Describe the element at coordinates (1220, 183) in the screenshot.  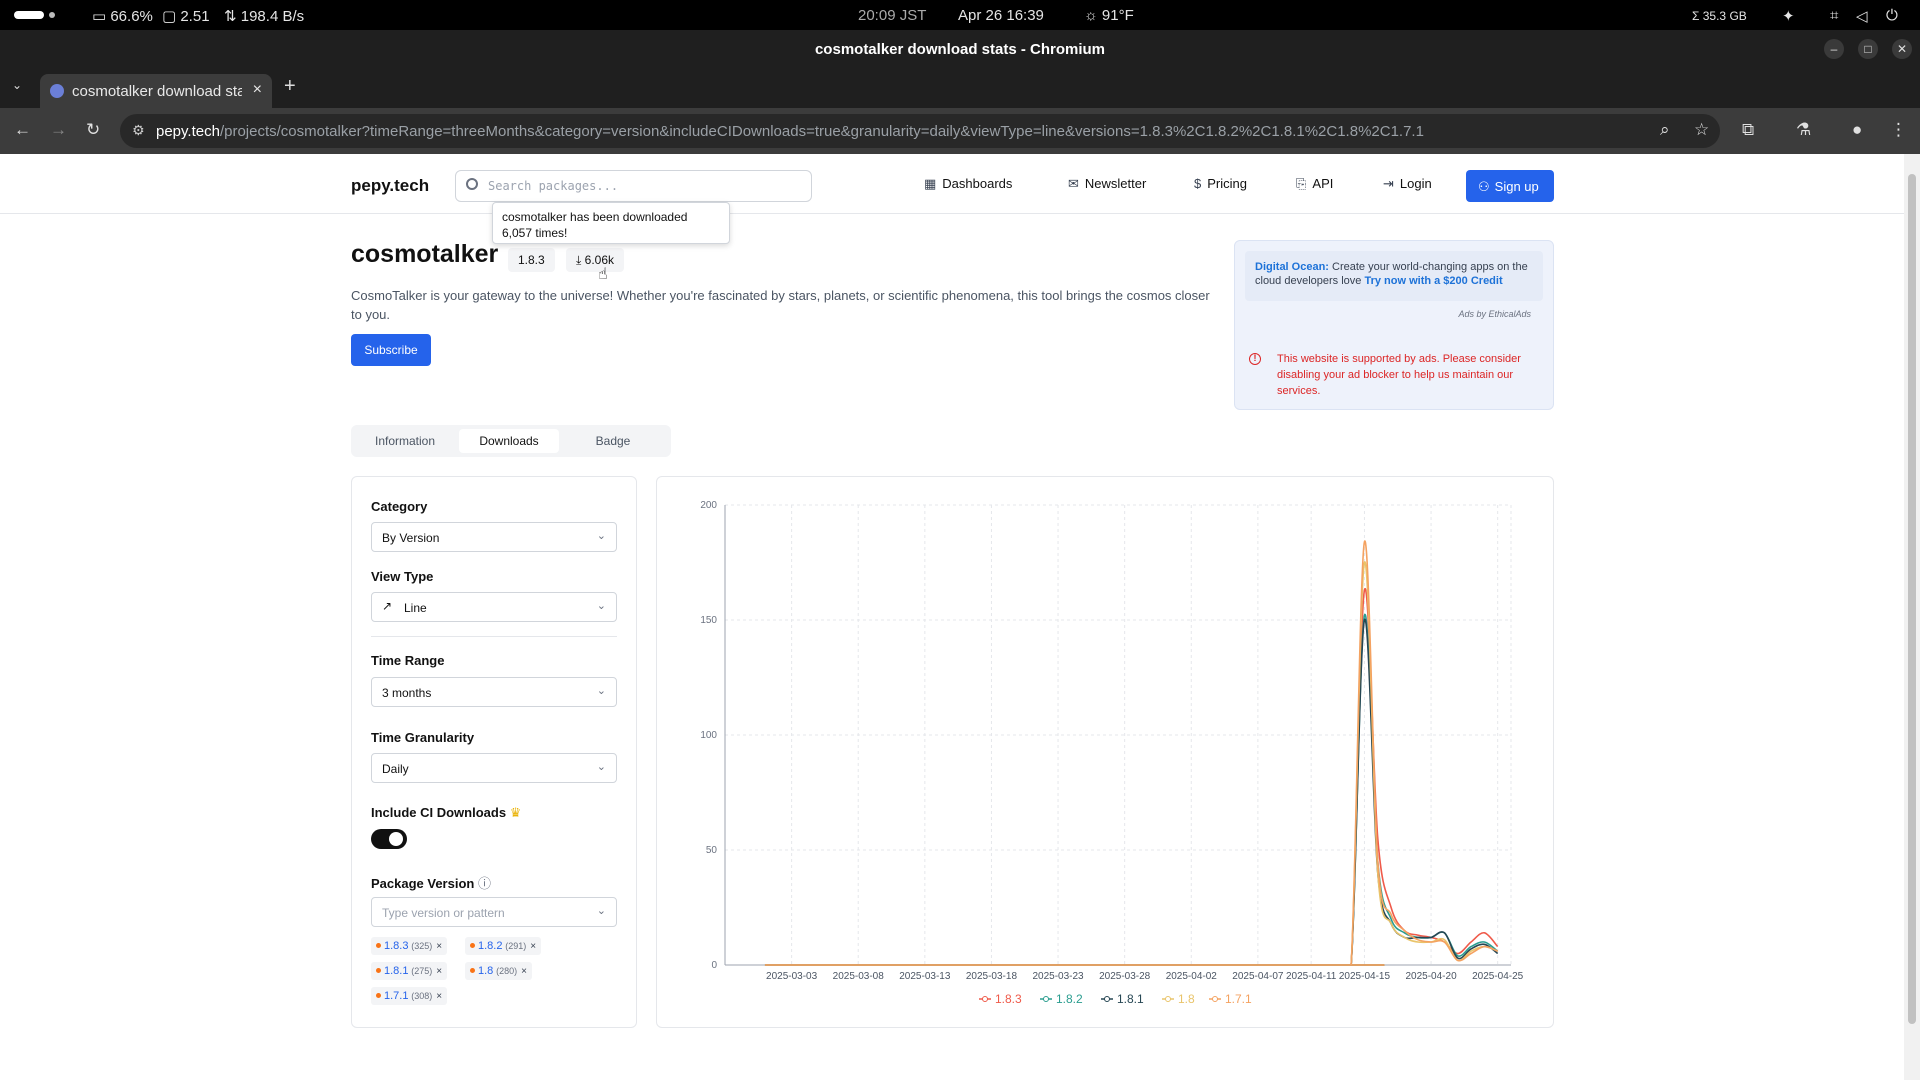
I see `nav-pricing: $ Pricing` at that location.